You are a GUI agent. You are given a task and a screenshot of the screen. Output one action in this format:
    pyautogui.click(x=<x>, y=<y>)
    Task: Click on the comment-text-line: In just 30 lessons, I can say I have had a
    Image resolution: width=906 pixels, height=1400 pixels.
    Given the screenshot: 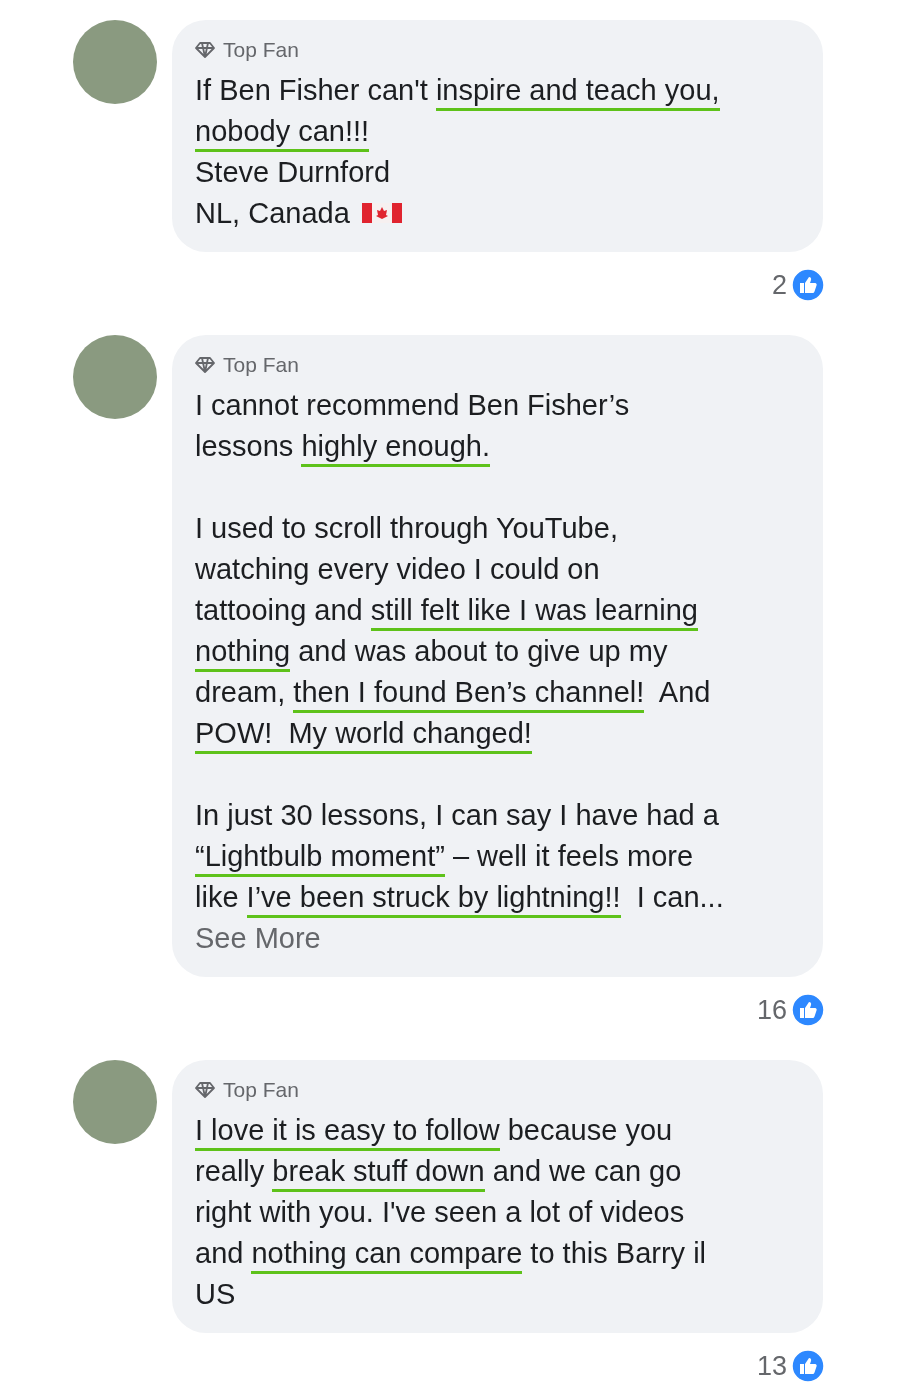 What is the action you would take?
    pyautogui.click(x=457, y=815)
    